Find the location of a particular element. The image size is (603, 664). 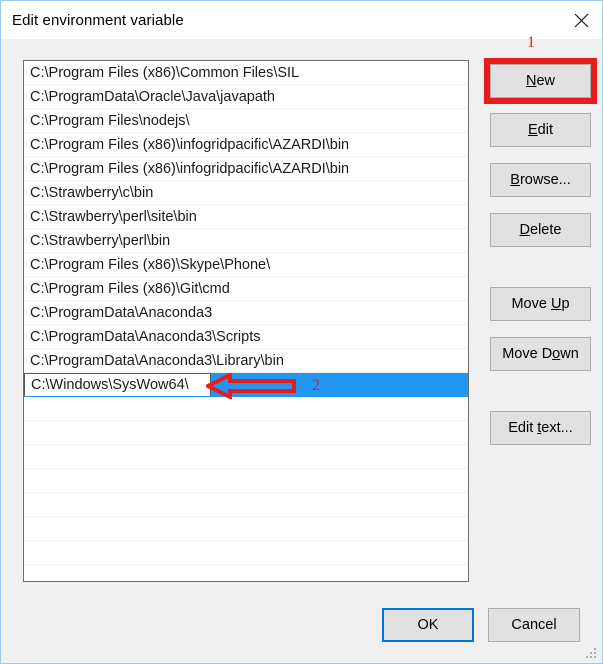

new-button: New is located at coordinates (540, 81).